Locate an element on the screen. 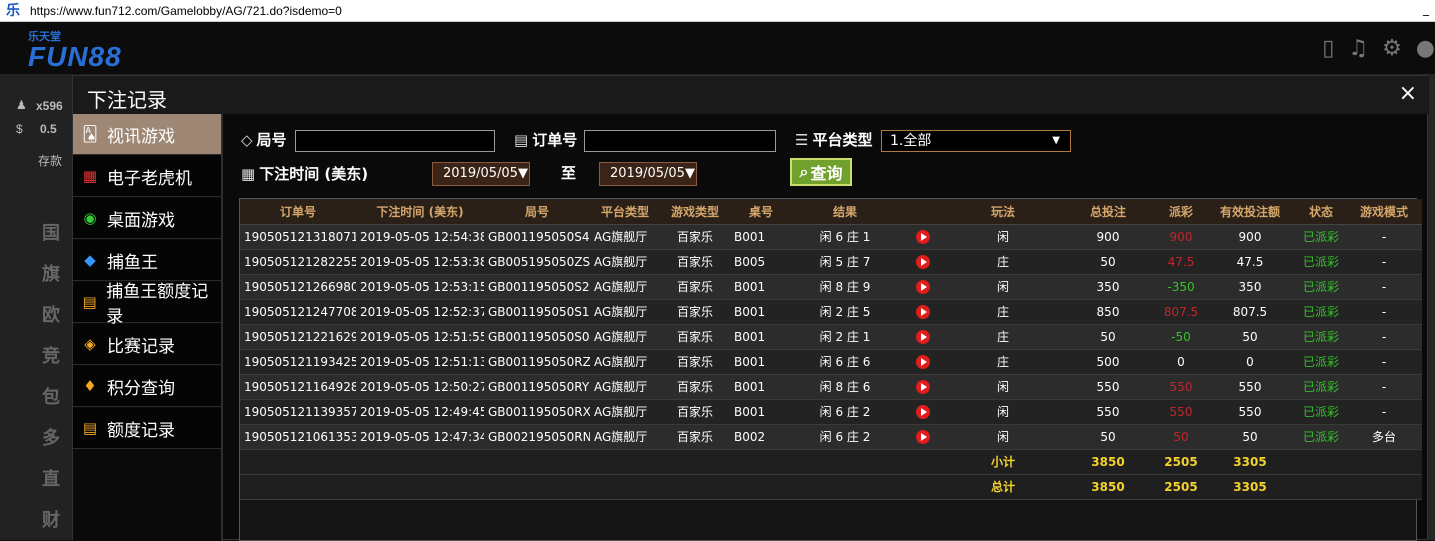 Image resolution: width=1435 pixels, height=541 pixels. col-result: 结果 is located at coordinates (845, 212).